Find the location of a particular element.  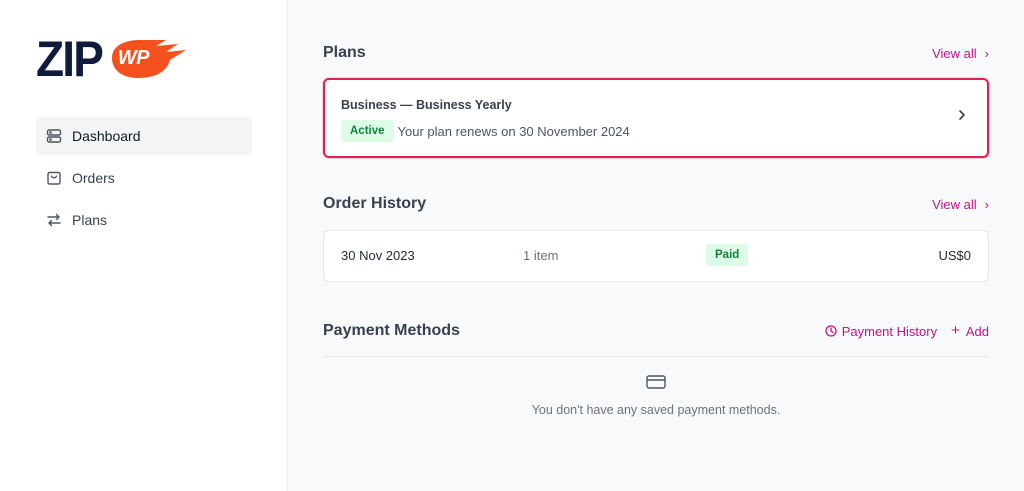

sidebar-item-orders: Orders is located at coordinates (144, 178).